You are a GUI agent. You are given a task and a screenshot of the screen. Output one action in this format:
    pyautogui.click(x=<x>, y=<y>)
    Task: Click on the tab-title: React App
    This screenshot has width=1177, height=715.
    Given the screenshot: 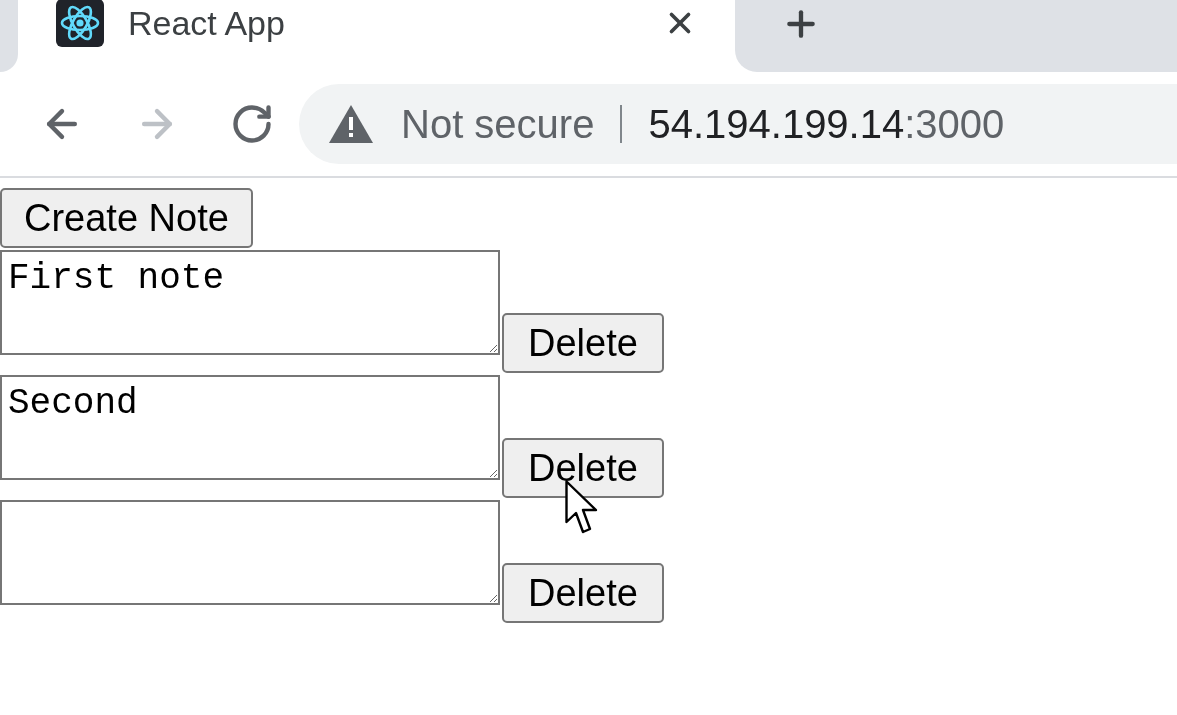 What is the action you would take?
    pyautogui.click(x=207, y=23)
    